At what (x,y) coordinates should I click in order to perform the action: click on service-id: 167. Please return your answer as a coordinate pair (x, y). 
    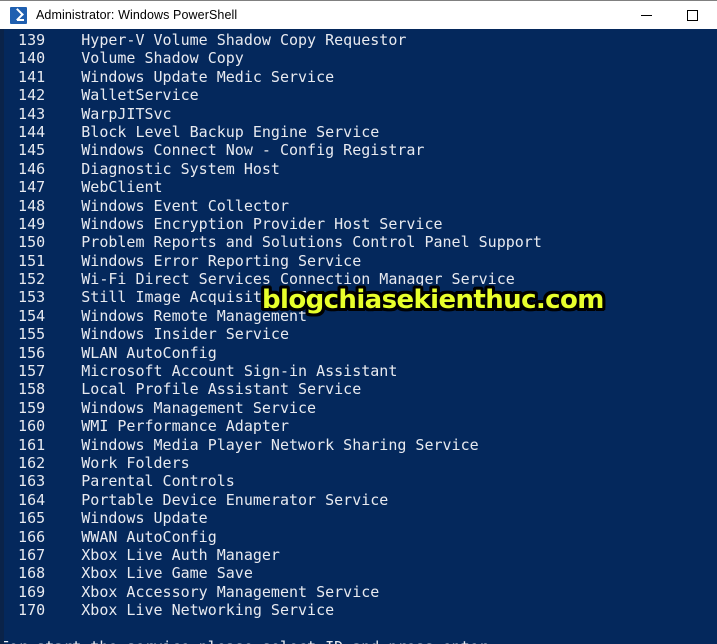
    Looking at the image, I should click on (41, 554).